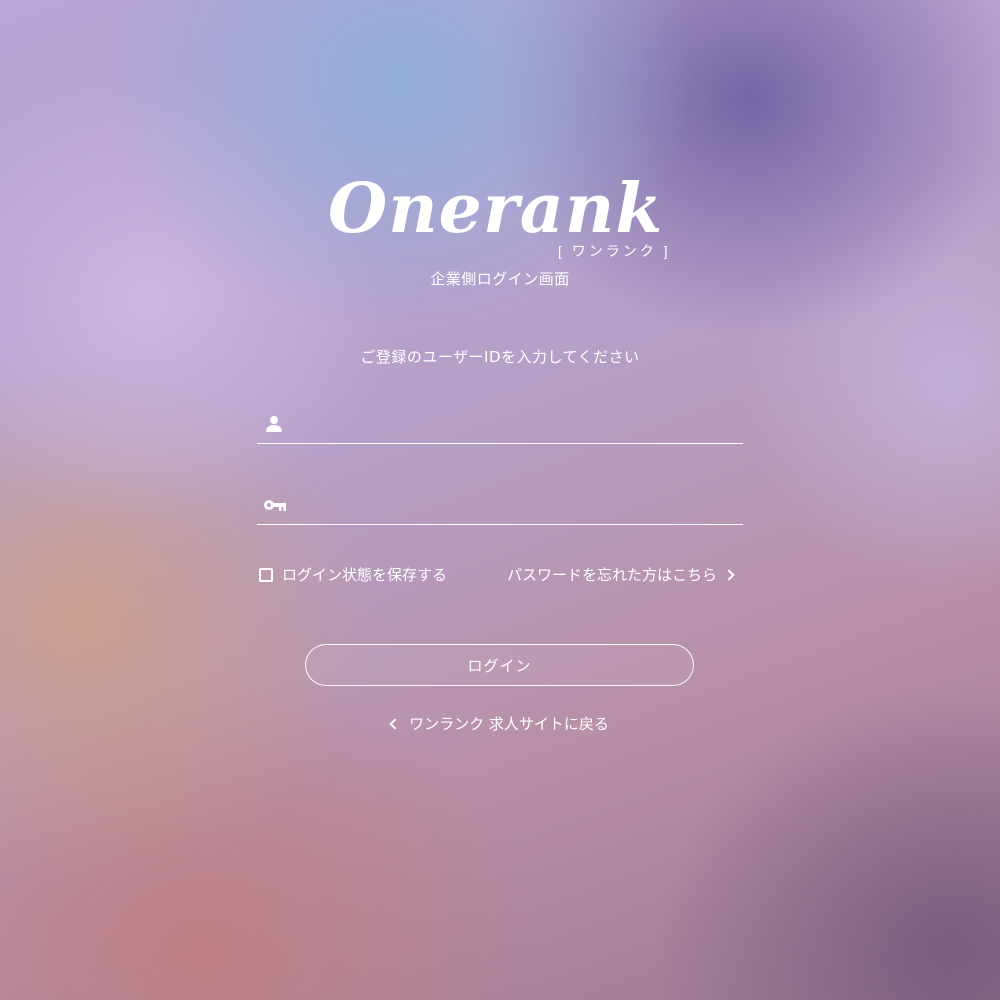 Image resolution: width=1000 pixels, height=1000 pixels. I want to click on password-field, so click(500, 505).